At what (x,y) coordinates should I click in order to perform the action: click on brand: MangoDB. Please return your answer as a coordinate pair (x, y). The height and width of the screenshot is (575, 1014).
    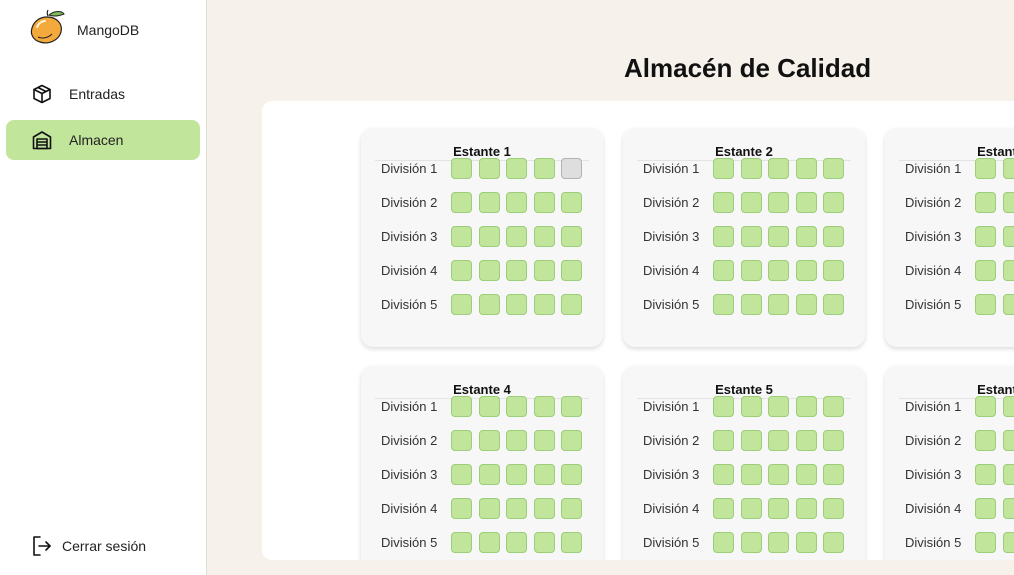
    Looking at the image, I should click on (83, 29).